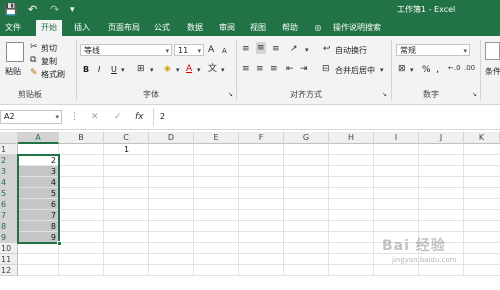 The width and height of the screenshot is (500, 290). I want to click on insert-function-icon: fx, so click(139, 117).